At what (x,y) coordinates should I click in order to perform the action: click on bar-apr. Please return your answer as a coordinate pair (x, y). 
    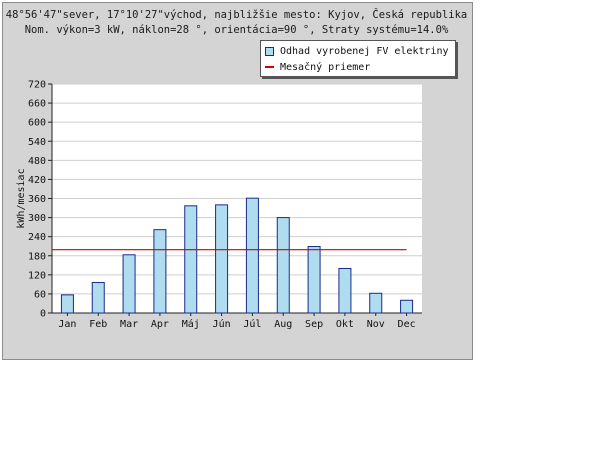
    Looking at the image, I should click on (160, 271).